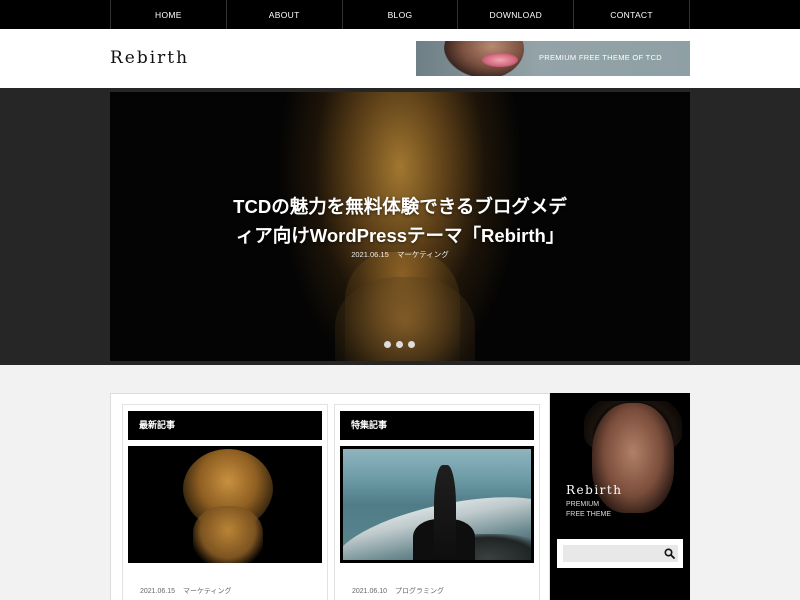 This screenshot has height=600, width=800. Describe the element at coordinates (613, 553) in the screenshot. I see `search-input` at that location.